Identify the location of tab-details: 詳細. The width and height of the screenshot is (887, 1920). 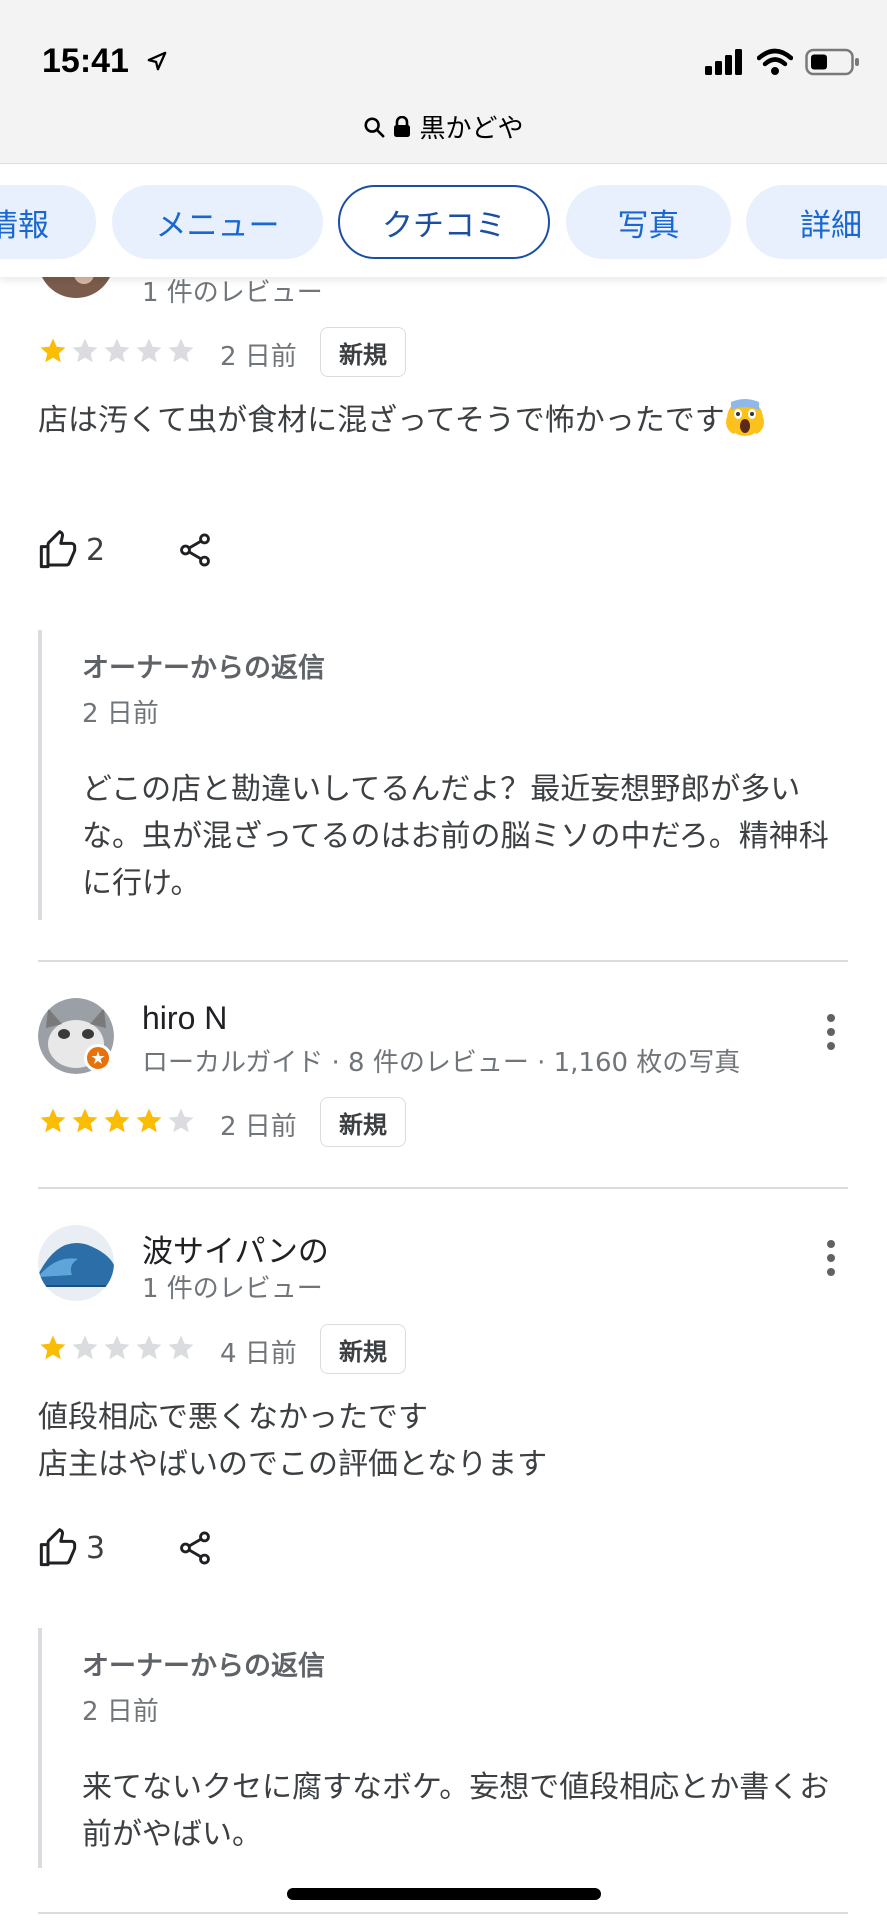
(816, 222).